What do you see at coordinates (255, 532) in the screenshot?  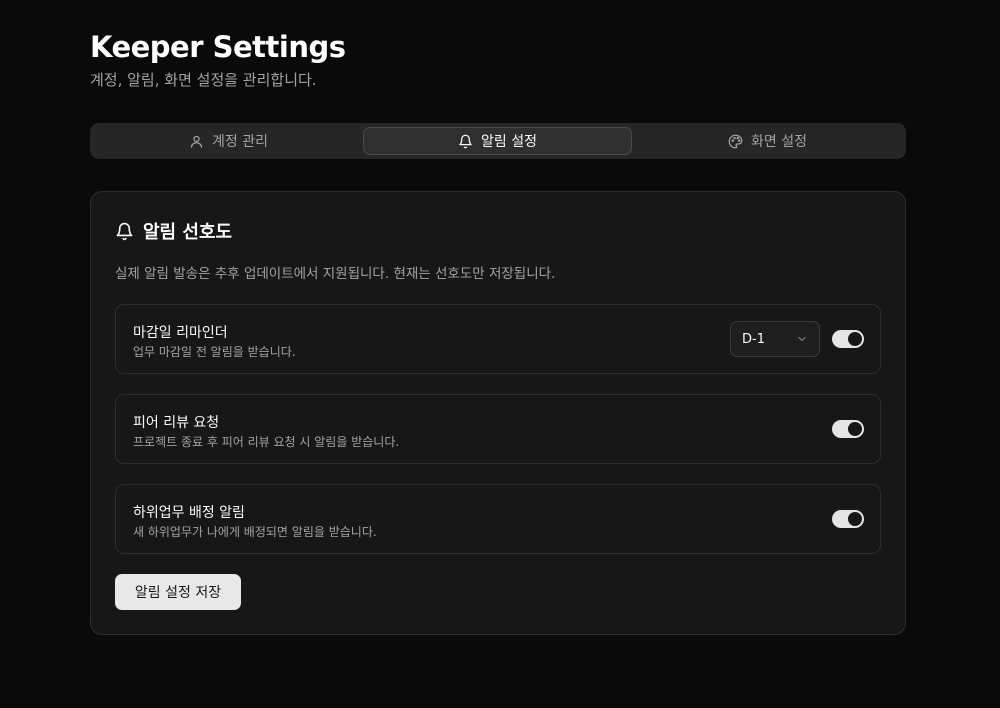 I see `subtask-assignment-help: 새 하위업무가 나에게 배정되면 알림을 받습니다.` at bounding box center [255, 532].